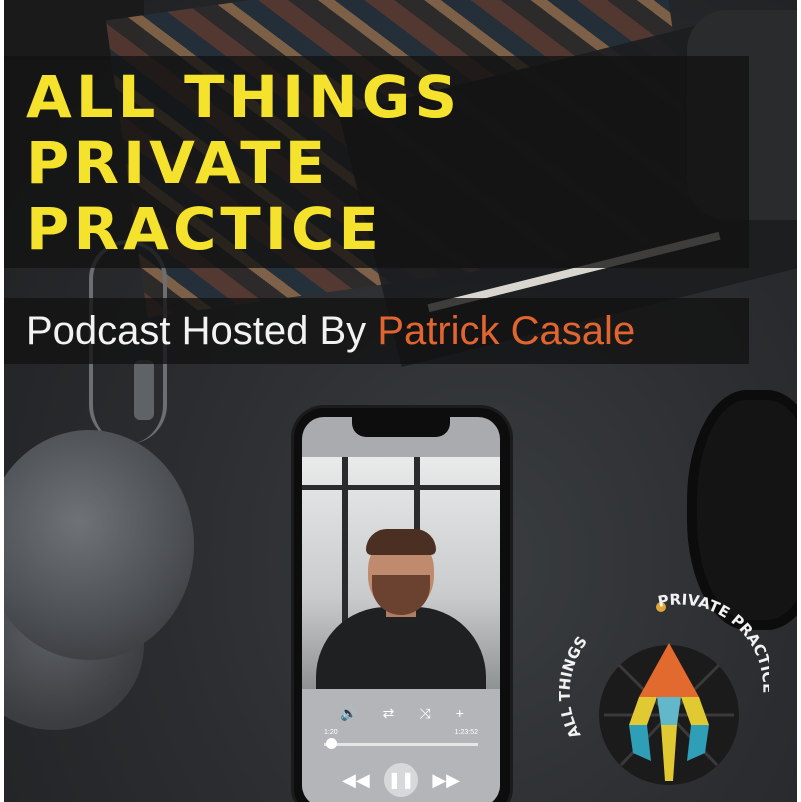 The image size is (801, 802). I want to click on logo-arc-left: ALL THINGS, so click(575, 687).